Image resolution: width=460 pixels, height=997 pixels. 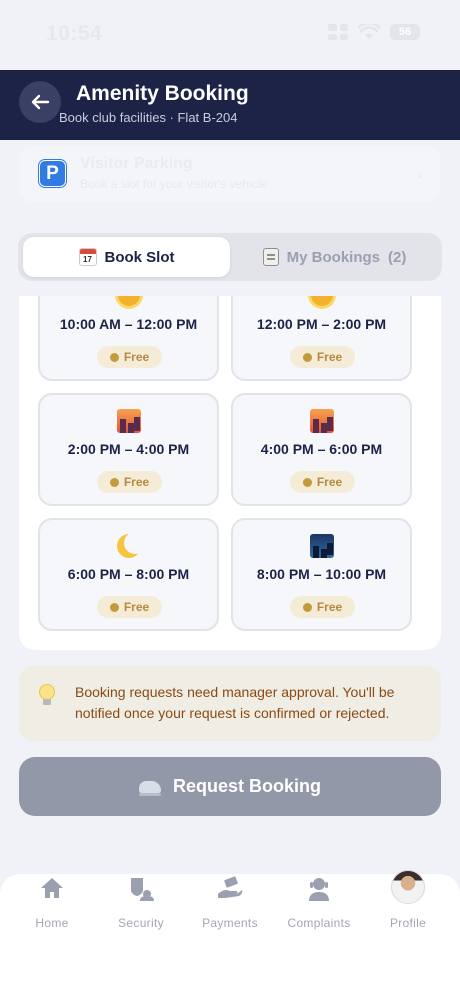 What do you see at coordinates (319, 909) in the screenshot?
I see `nav-complaints: Complaints` at bounding box center [319, 909].